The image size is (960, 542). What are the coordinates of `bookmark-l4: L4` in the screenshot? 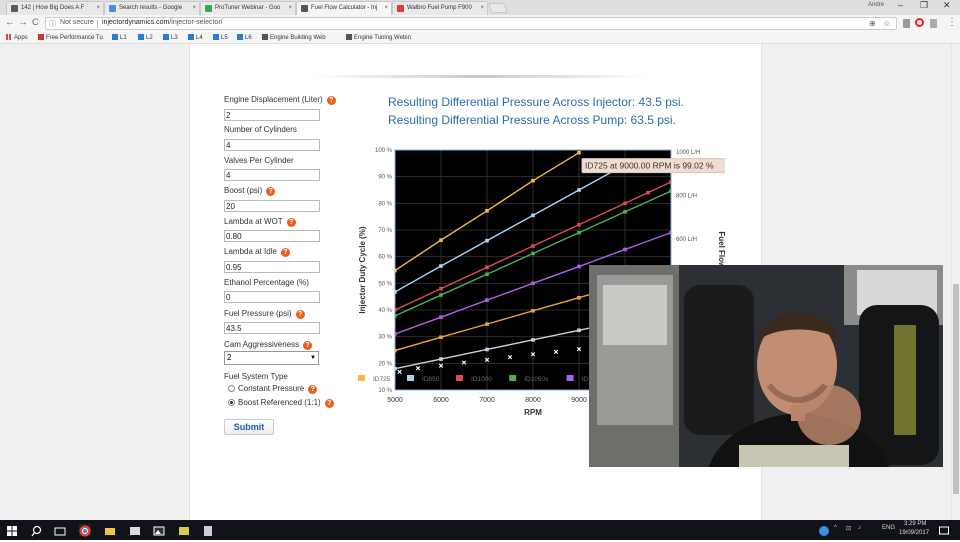 It's located at (195, 37).